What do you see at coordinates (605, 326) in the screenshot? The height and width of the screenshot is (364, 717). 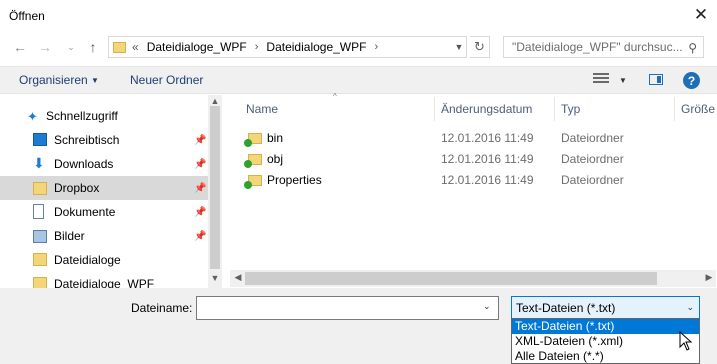 I see `file-type-option: Text-Dateien (*.txt)` at bounding box center [605, 326].